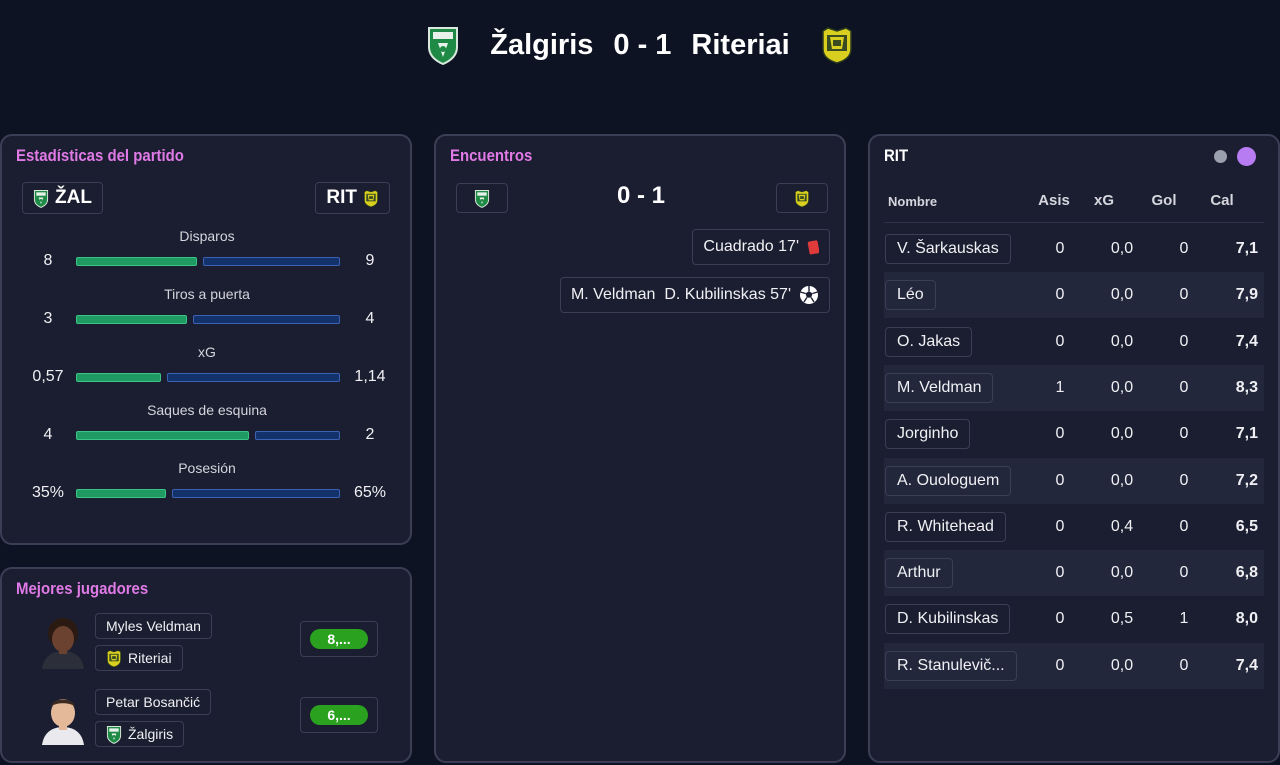 The height and width of the screenshot is (765, 1280). What do you see at coordinates (1164, 200) in the screenshot?
I see `column-header-goals: Gol` at bounding box center [1164, 200].